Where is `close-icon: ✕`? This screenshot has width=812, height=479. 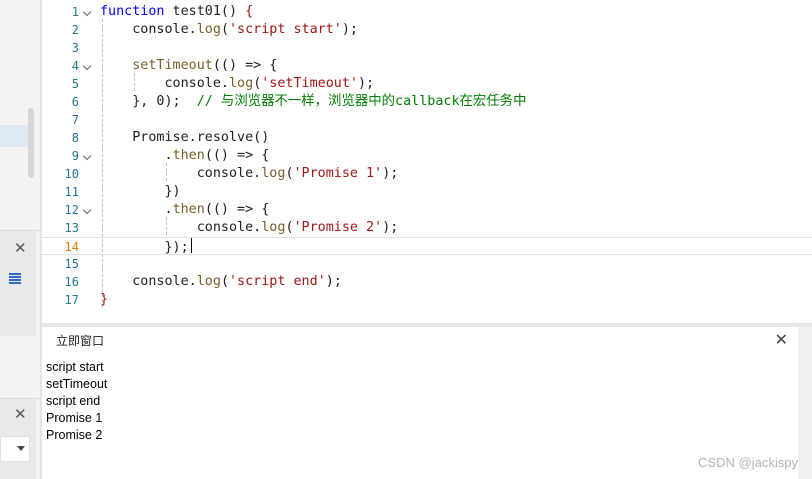
close-icon: ✕ is located at coordinates (781, 340).